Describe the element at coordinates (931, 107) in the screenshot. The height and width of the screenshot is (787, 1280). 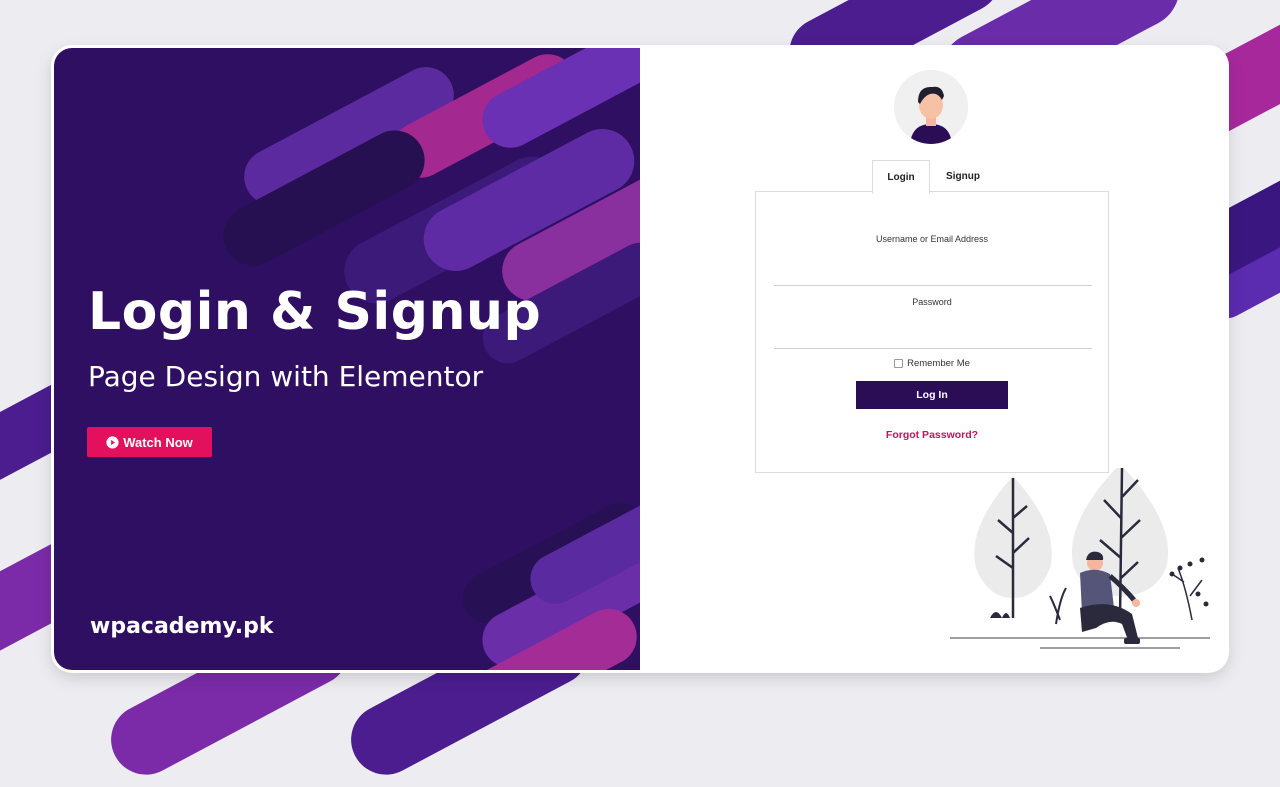
I see `user-avatar-icon` at that location.